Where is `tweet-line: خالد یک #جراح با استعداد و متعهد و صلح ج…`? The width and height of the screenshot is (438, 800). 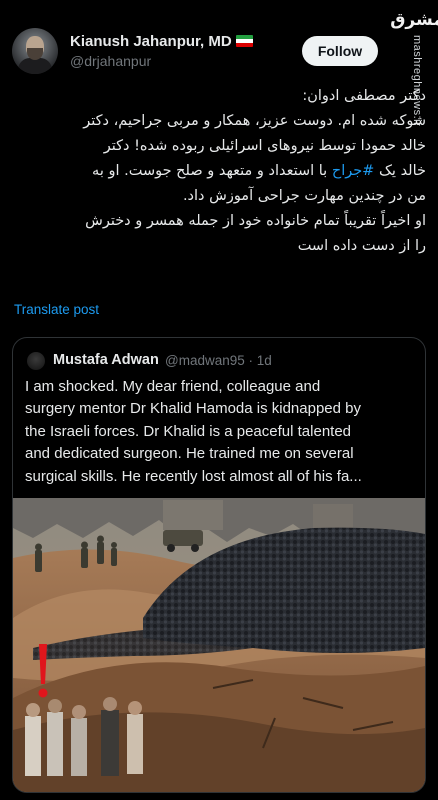
tweet-line: خالد یک #جراح با استعداد و متعهد و صلح ج… is located at coordinates (226, 171).